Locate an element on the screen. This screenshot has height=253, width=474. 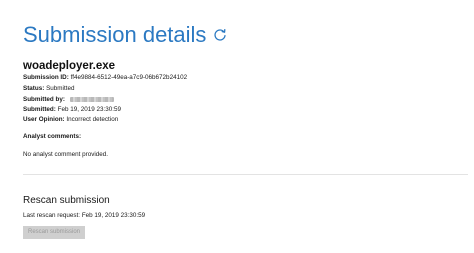
submitted-label: Submitted: is located at coordinates (39, 109).